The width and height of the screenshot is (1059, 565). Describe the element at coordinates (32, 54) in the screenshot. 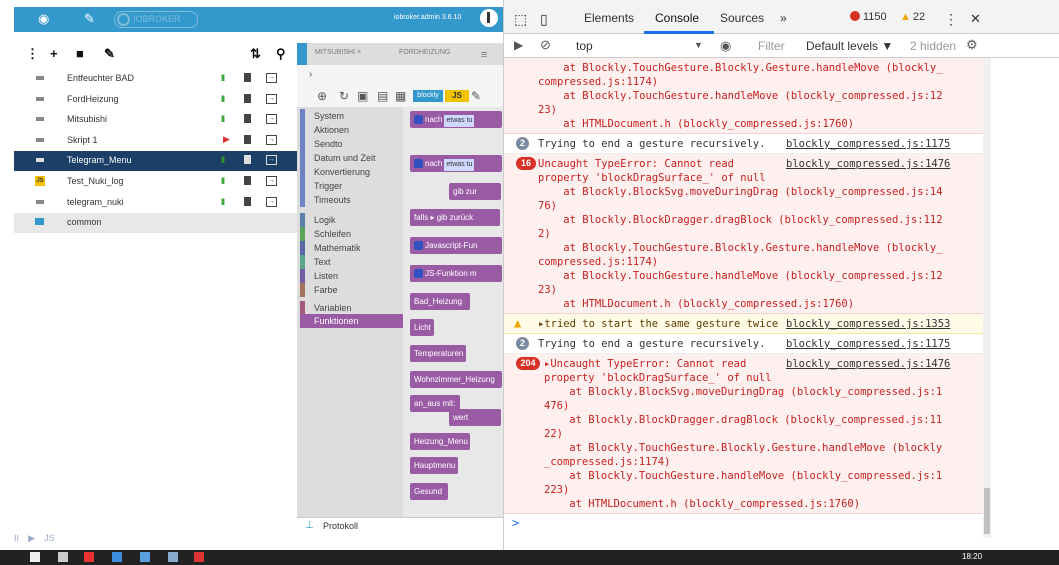

I see `more-vert-icon: ⋮` at that location.